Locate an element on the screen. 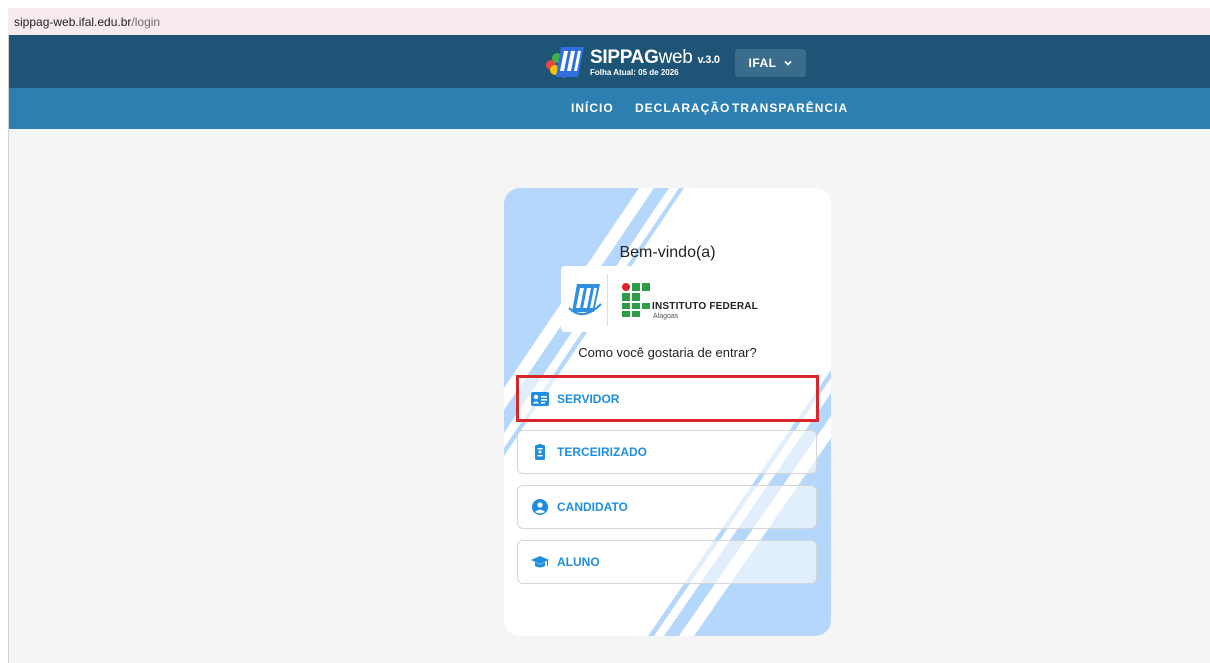  clipboard-badge-icon is located at coordinates (540, 452).